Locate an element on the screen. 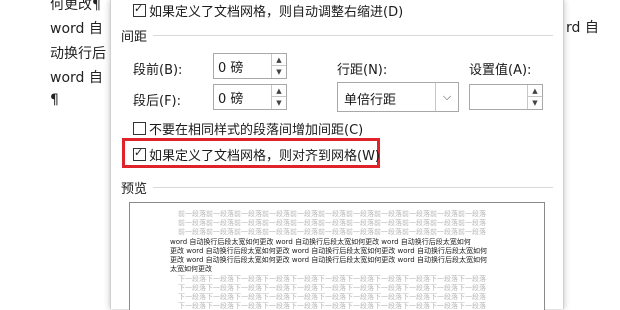 The height and width of the screenshot is (310, 620). chevron-down-icon: ⌵ is located at coordinates (446, 97).